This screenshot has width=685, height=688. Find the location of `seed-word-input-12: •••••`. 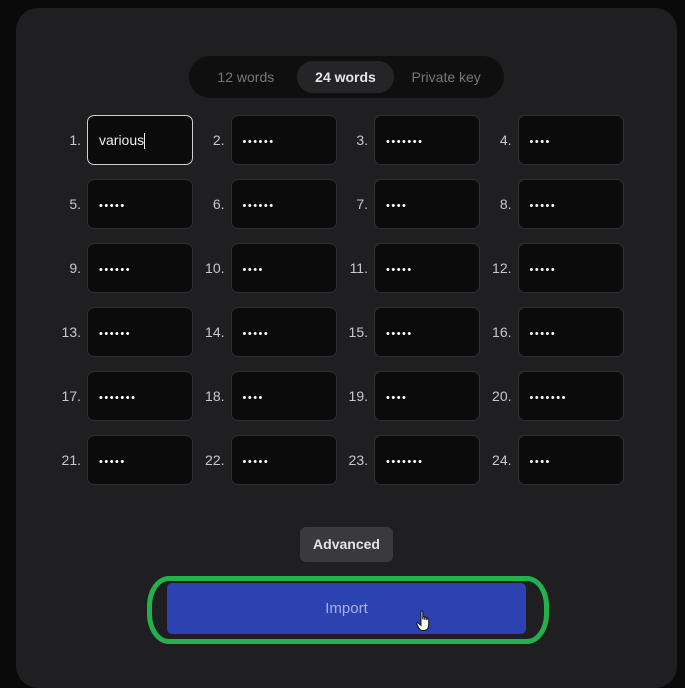

seed-word-input-12: ••••• is located at coordinates (570, 267).